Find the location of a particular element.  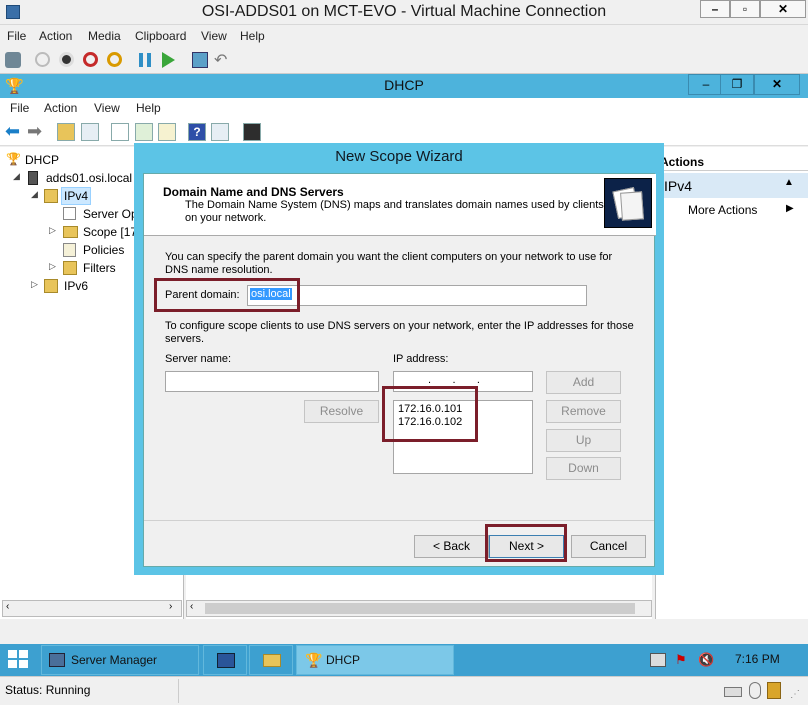

back-button: < Back is located at coordinates (451, 546).